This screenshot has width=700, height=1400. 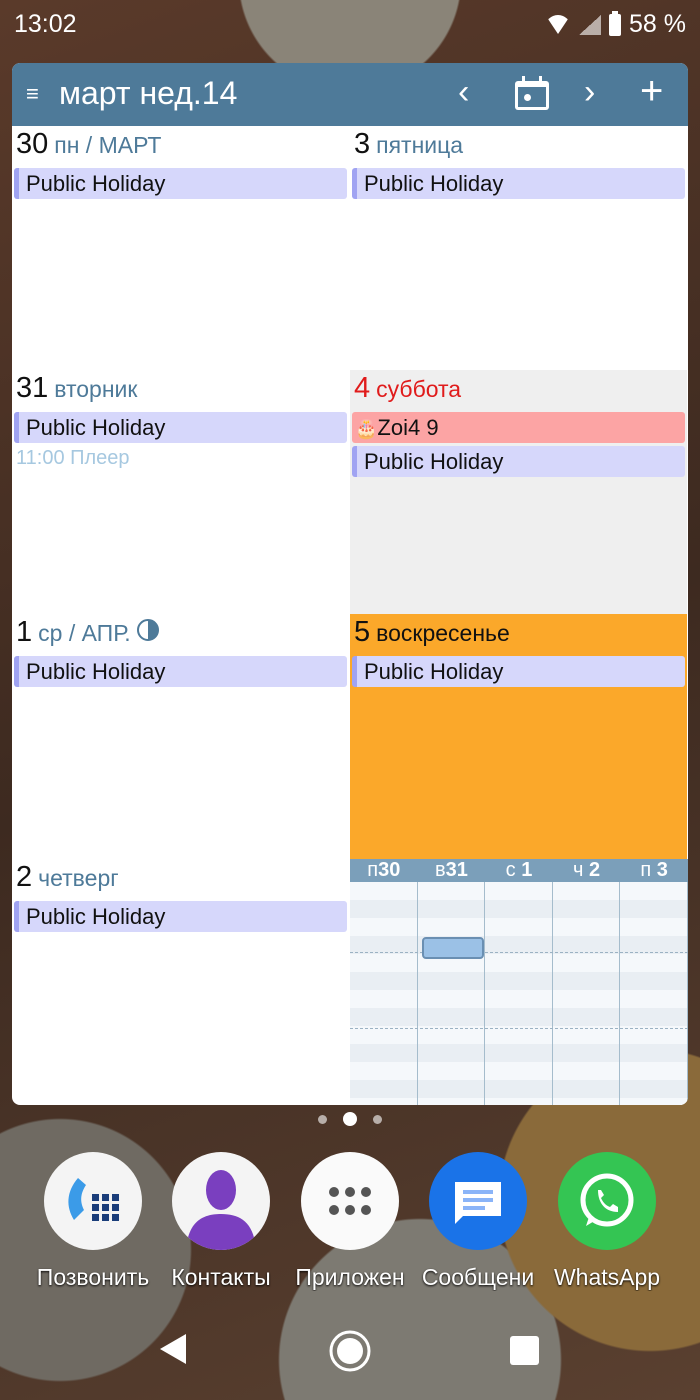 I want to click on recents-icon, so click(x=524, y=1350).